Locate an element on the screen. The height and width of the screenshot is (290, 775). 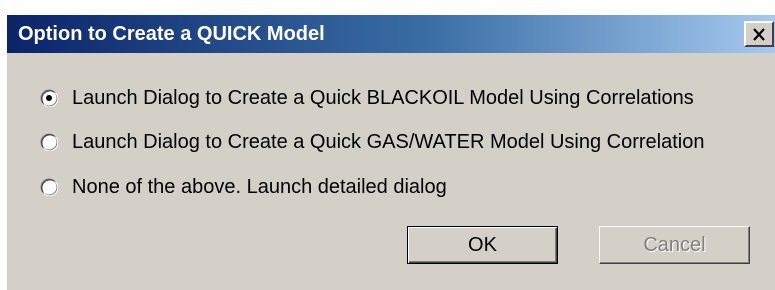
cancel-button: Cancel is located at coordinates (674, 245).